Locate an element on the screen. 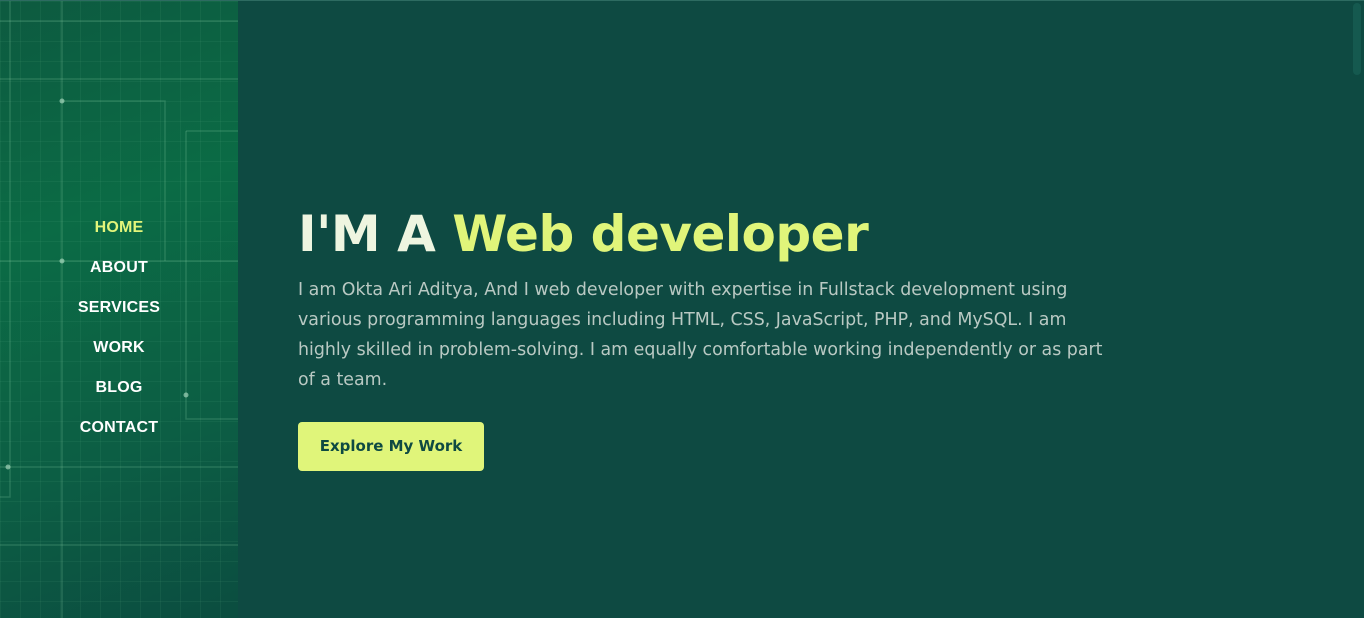  nav-item-services: SERVICES is located at coordinates (119, 311).